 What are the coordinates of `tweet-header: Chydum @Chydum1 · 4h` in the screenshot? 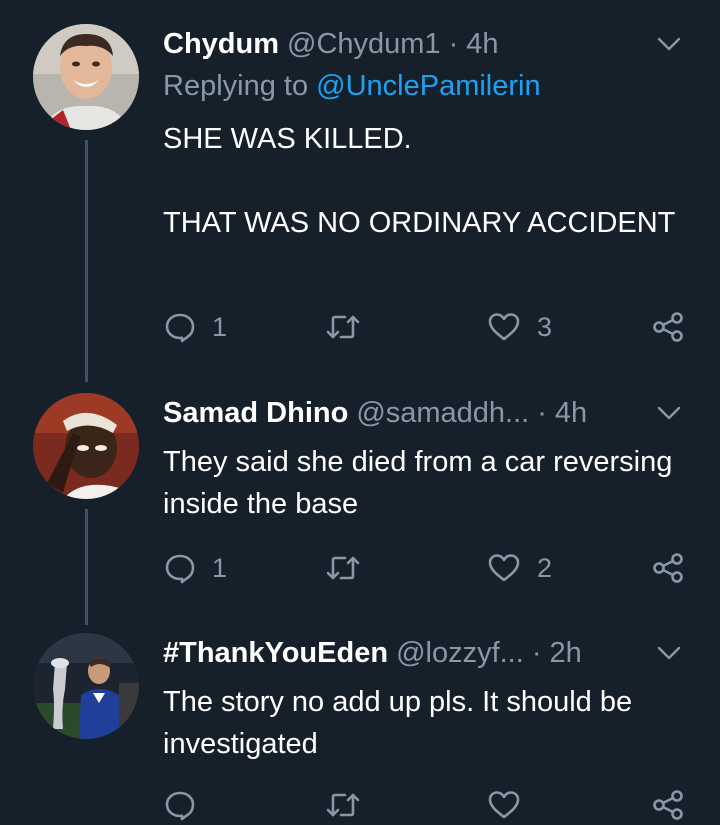 It's located at (331, 44).